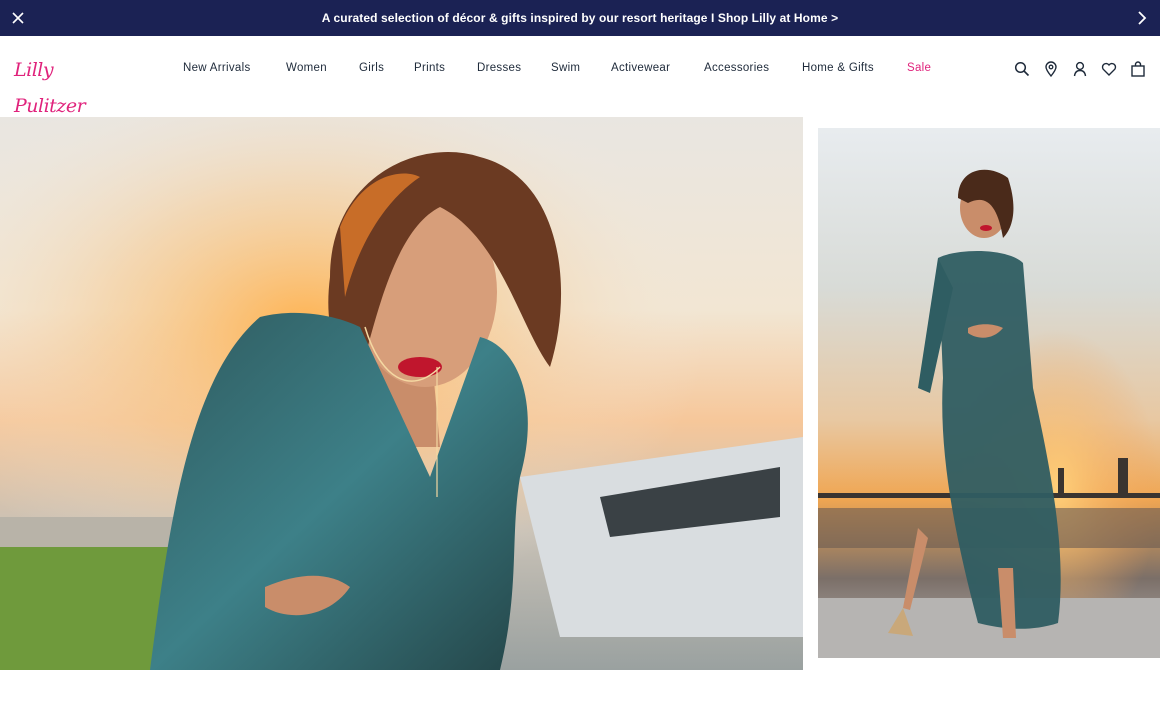 The height and width of the screenshot is (704, 1160). I want to click on account-icon, so click(1080, 69).